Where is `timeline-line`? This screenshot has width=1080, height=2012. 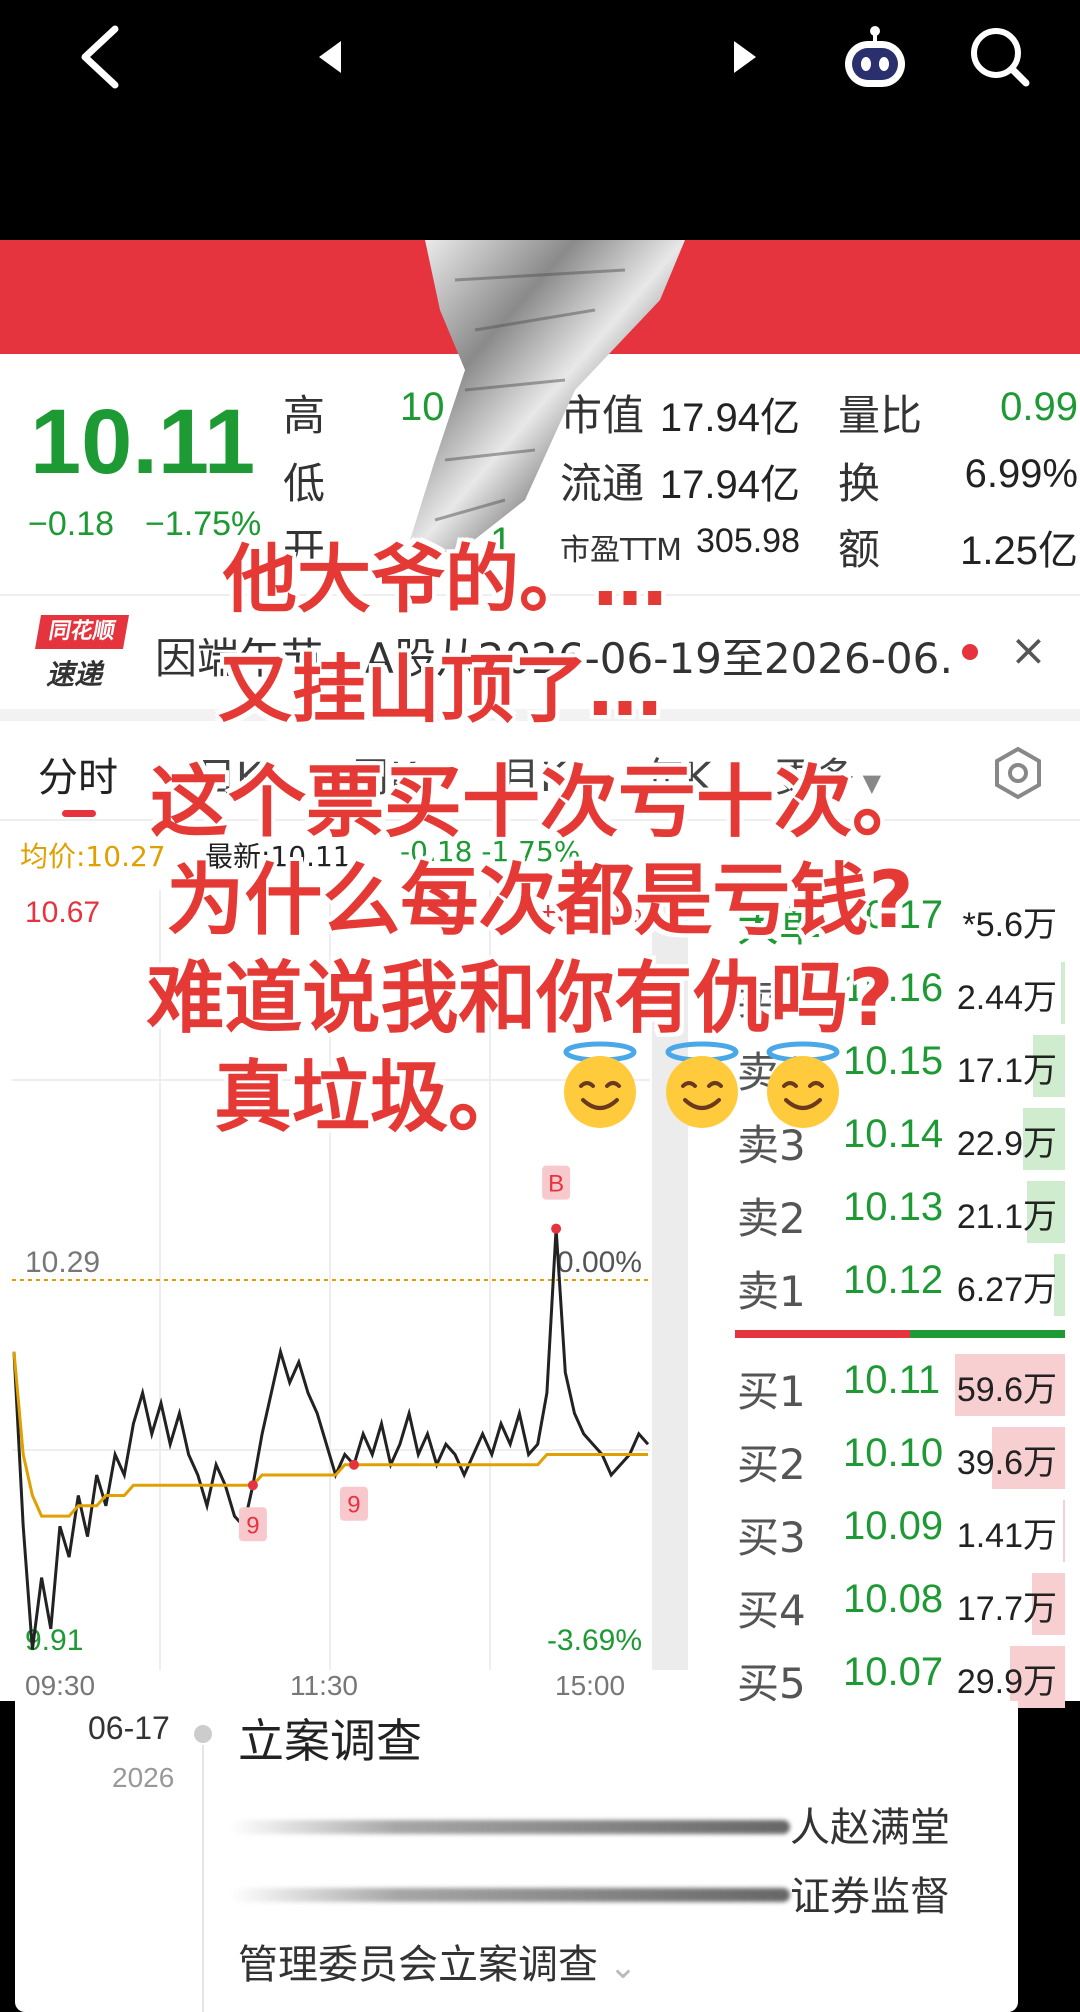 timeline-line is located at coordinates (203, 1878).